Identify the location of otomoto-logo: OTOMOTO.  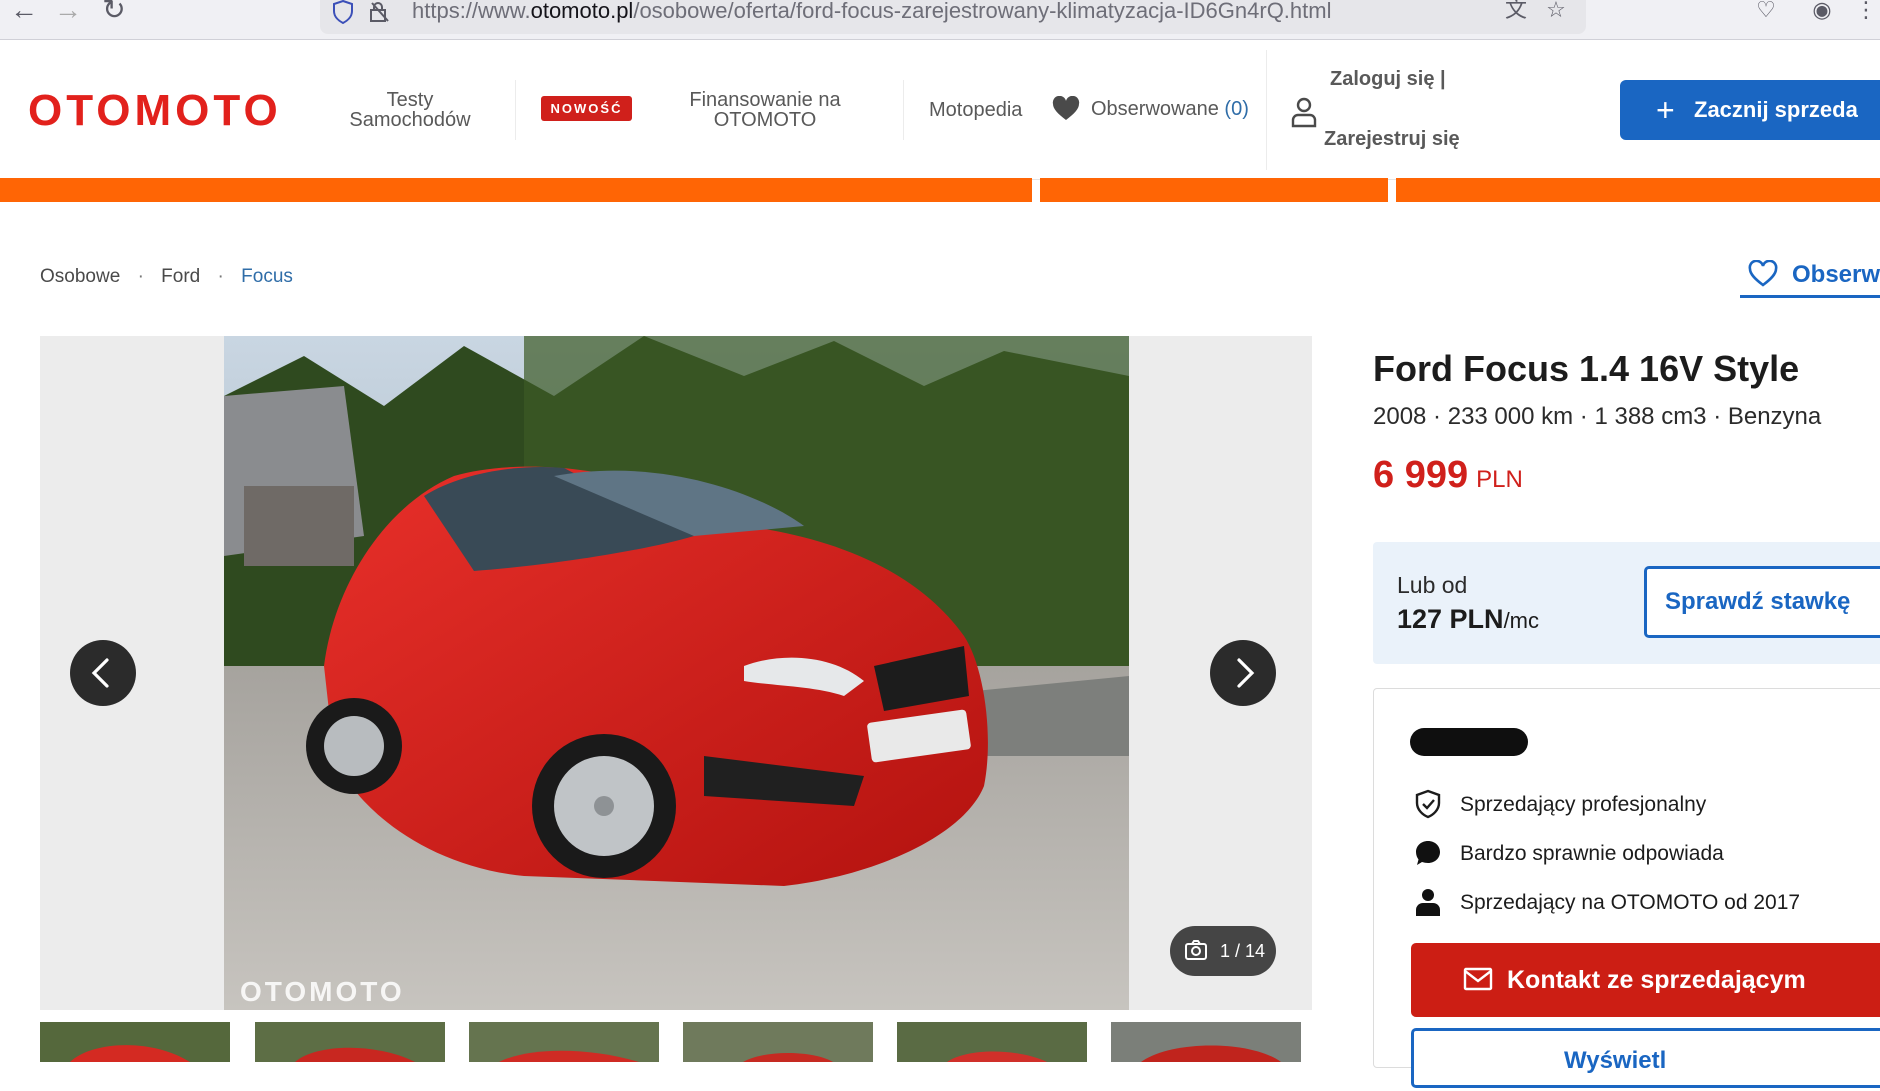
(155, 111).